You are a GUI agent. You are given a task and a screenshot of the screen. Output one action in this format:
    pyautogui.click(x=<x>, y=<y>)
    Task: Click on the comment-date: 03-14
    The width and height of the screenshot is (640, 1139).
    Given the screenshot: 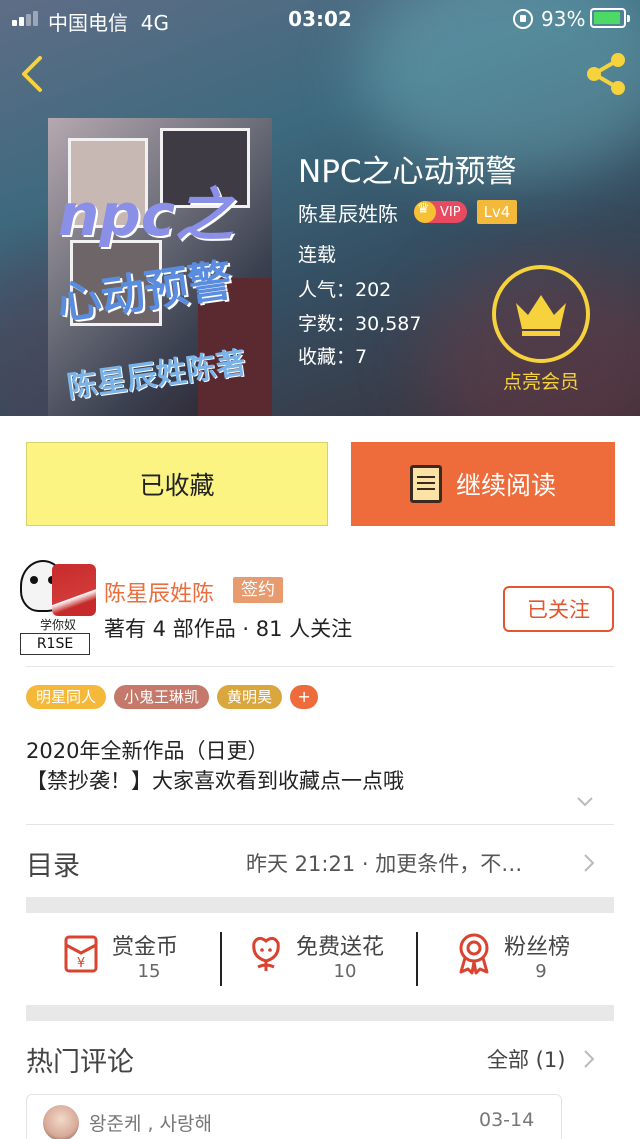 What is the action you would take?
    pyautogui.click(x=507, y=1120)
    